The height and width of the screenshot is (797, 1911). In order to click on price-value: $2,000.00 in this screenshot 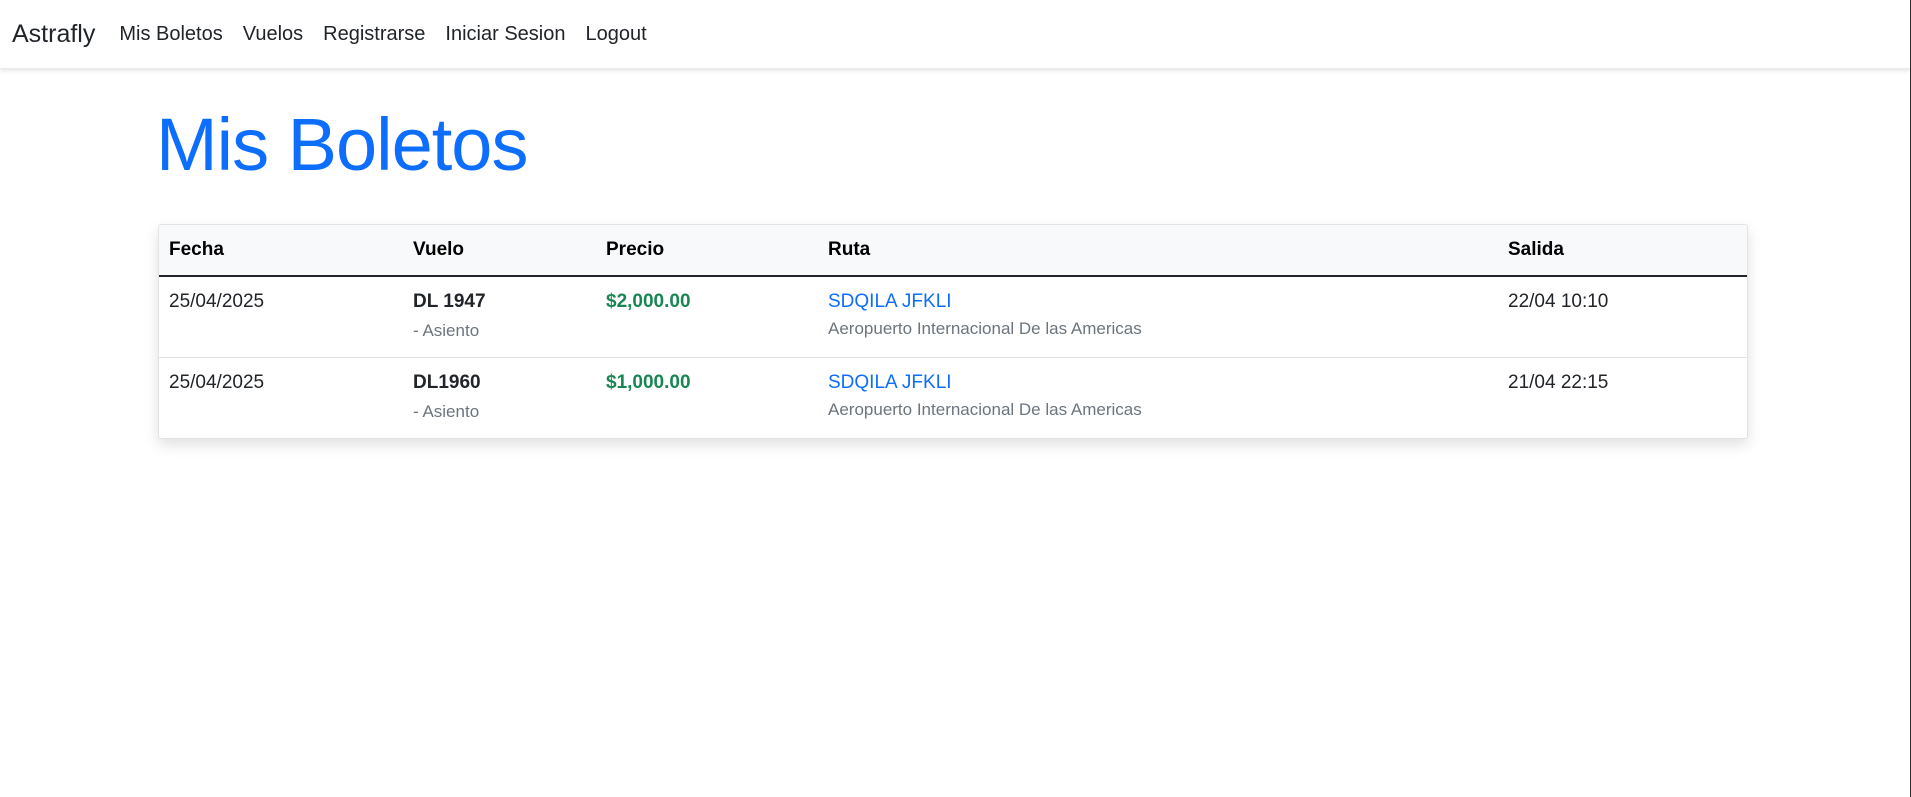, I will do `click(648, 301)`.